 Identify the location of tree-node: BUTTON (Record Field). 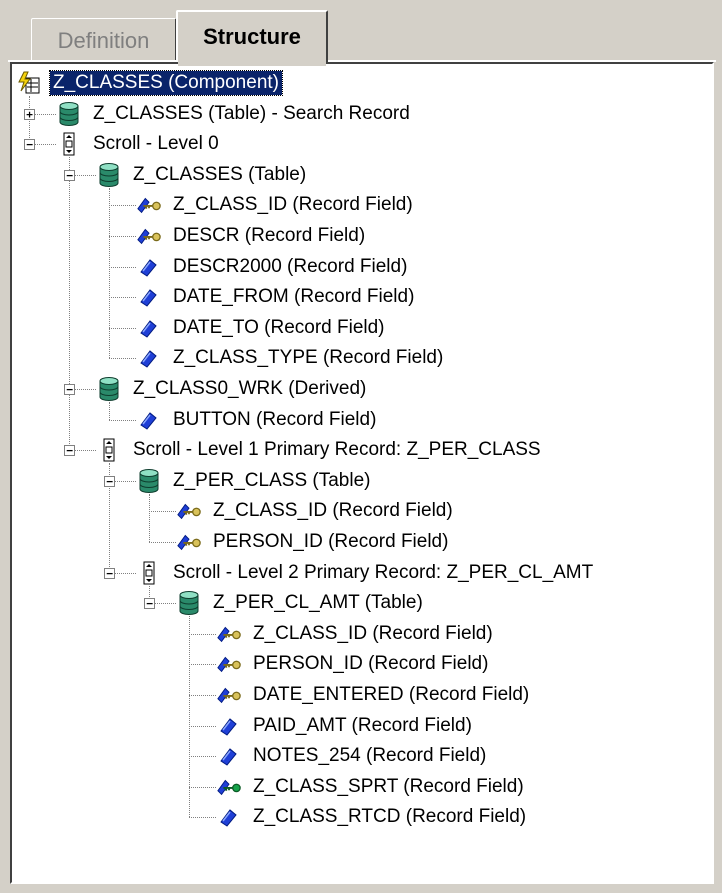
(257, 420).